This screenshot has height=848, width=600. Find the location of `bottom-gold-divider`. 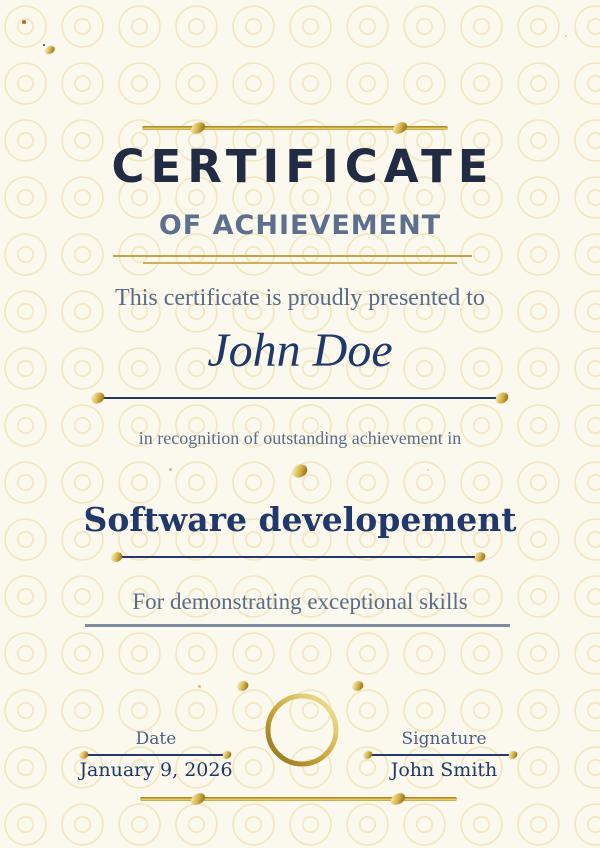

bottom-gold-divider is located at coordinates (298, 799).